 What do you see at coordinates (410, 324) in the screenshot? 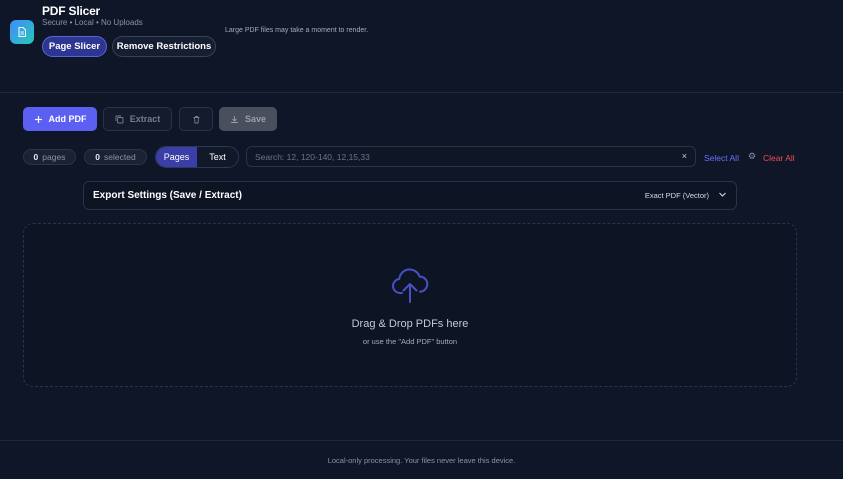
I see `dropzone-title: Drag & Drop PDFs here` at bounding box center [410, 324].